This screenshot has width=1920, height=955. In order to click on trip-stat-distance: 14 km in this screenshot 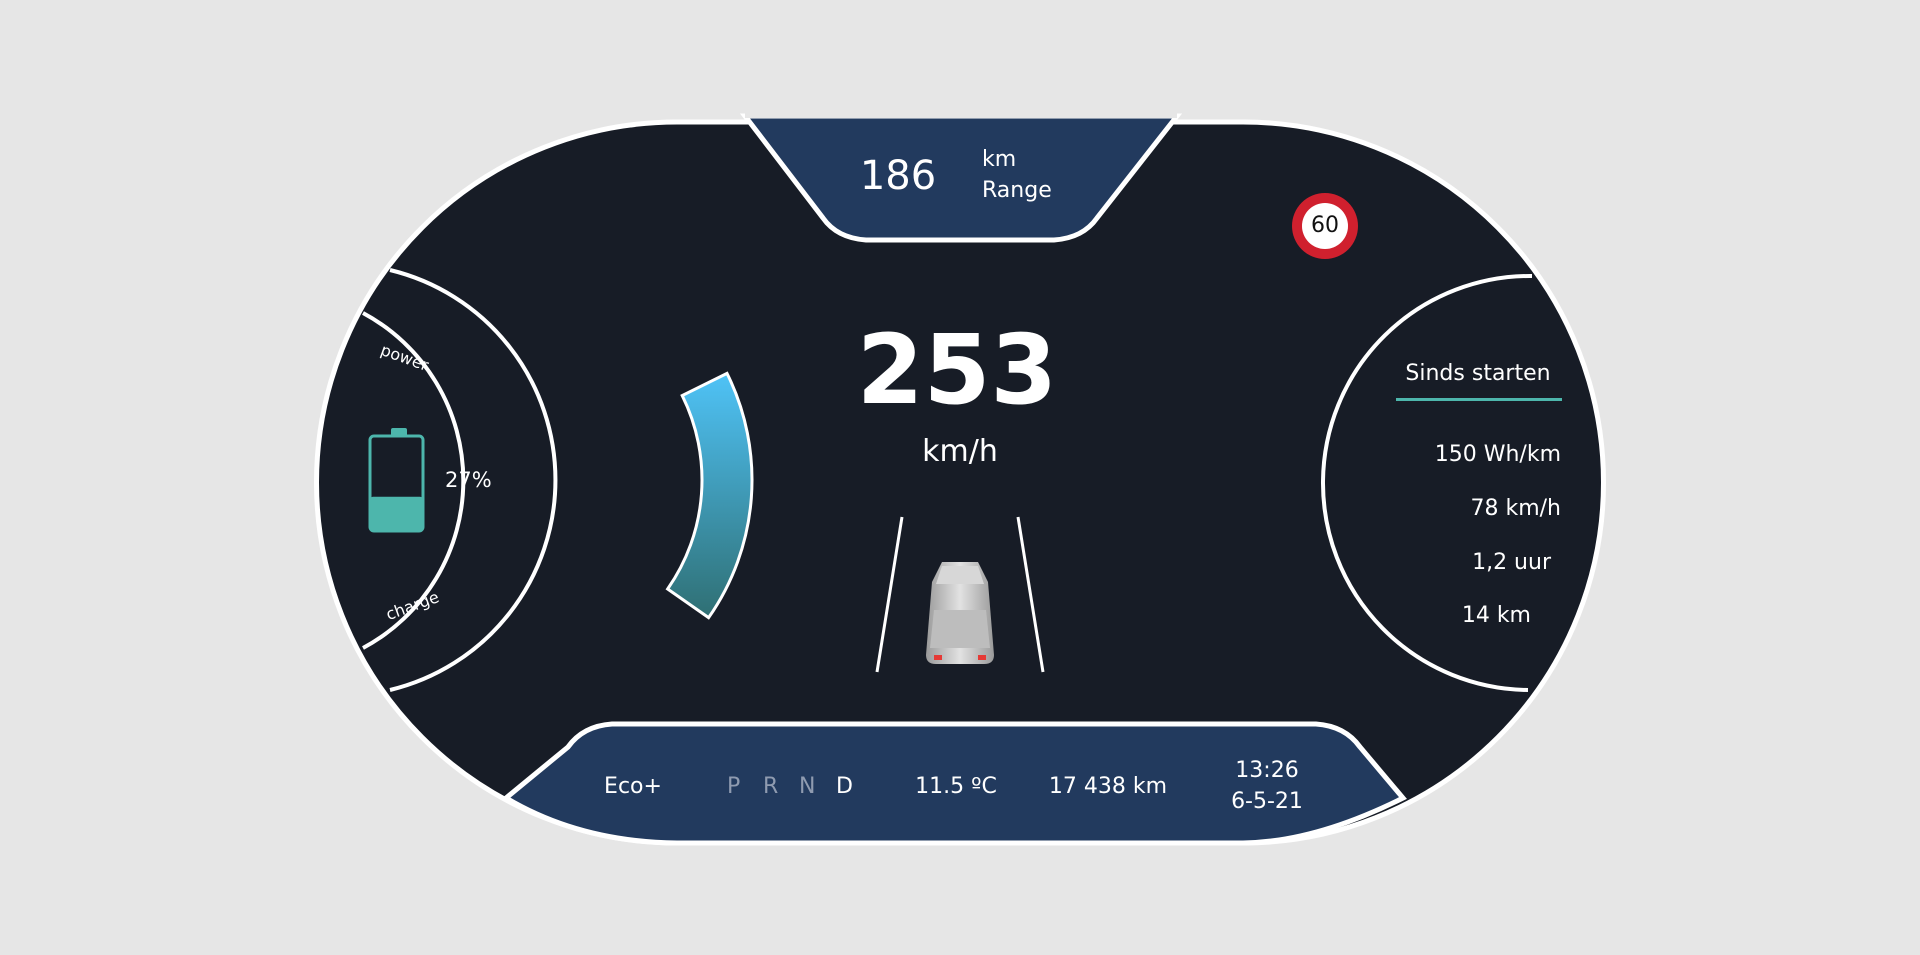, I will do `click(1496, 615)`.